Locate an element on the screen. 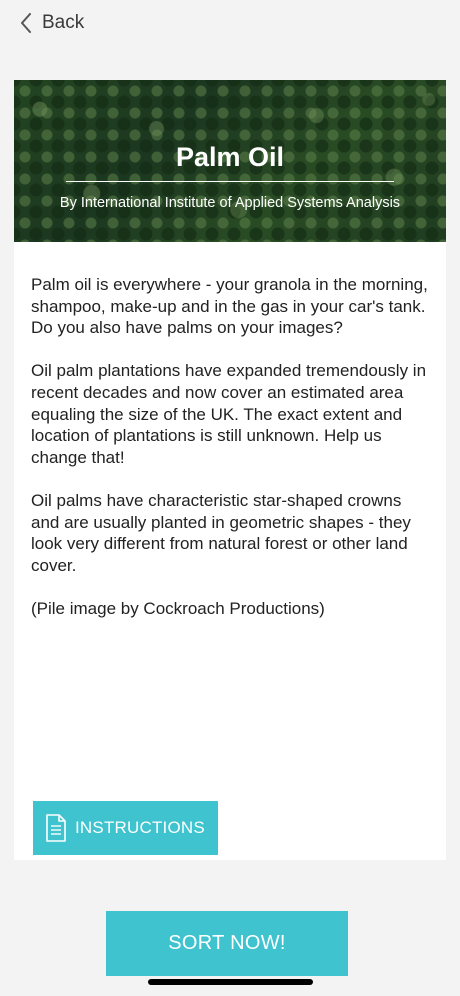 The width and height of the screenshot is (460, 996). back-button: Back is located at coordinates (52, 23).